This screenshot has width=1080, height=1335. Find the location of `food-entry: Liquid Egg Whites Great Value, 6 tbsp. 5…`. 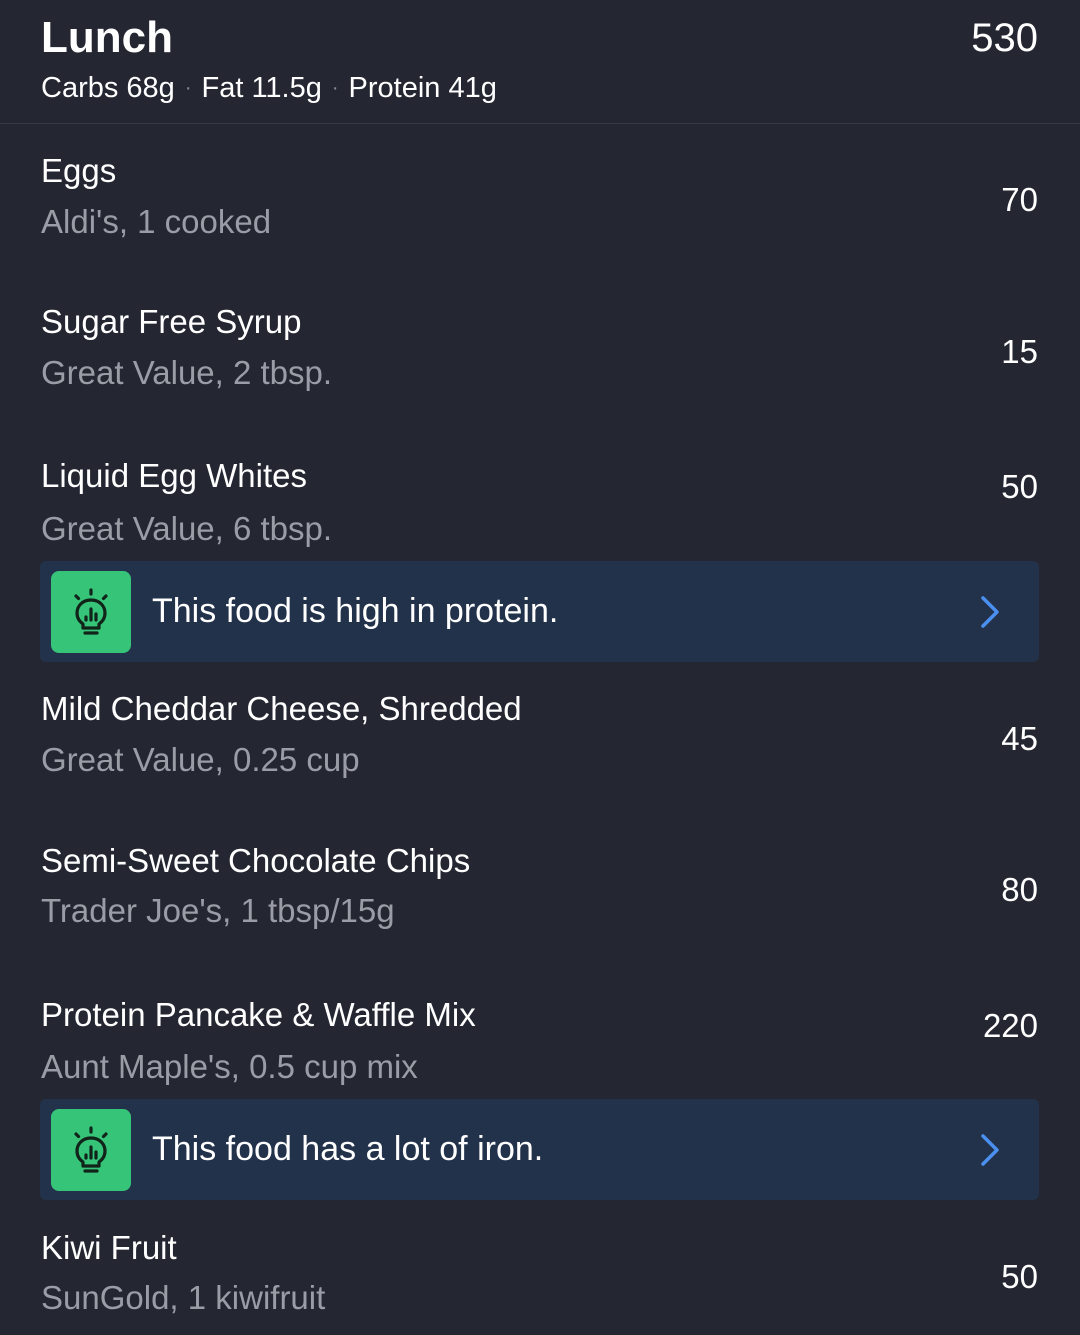

food-entry: Liquid Egg Whites Great Value, 6 tbsp. 5… is located at coordinates (540, 493).